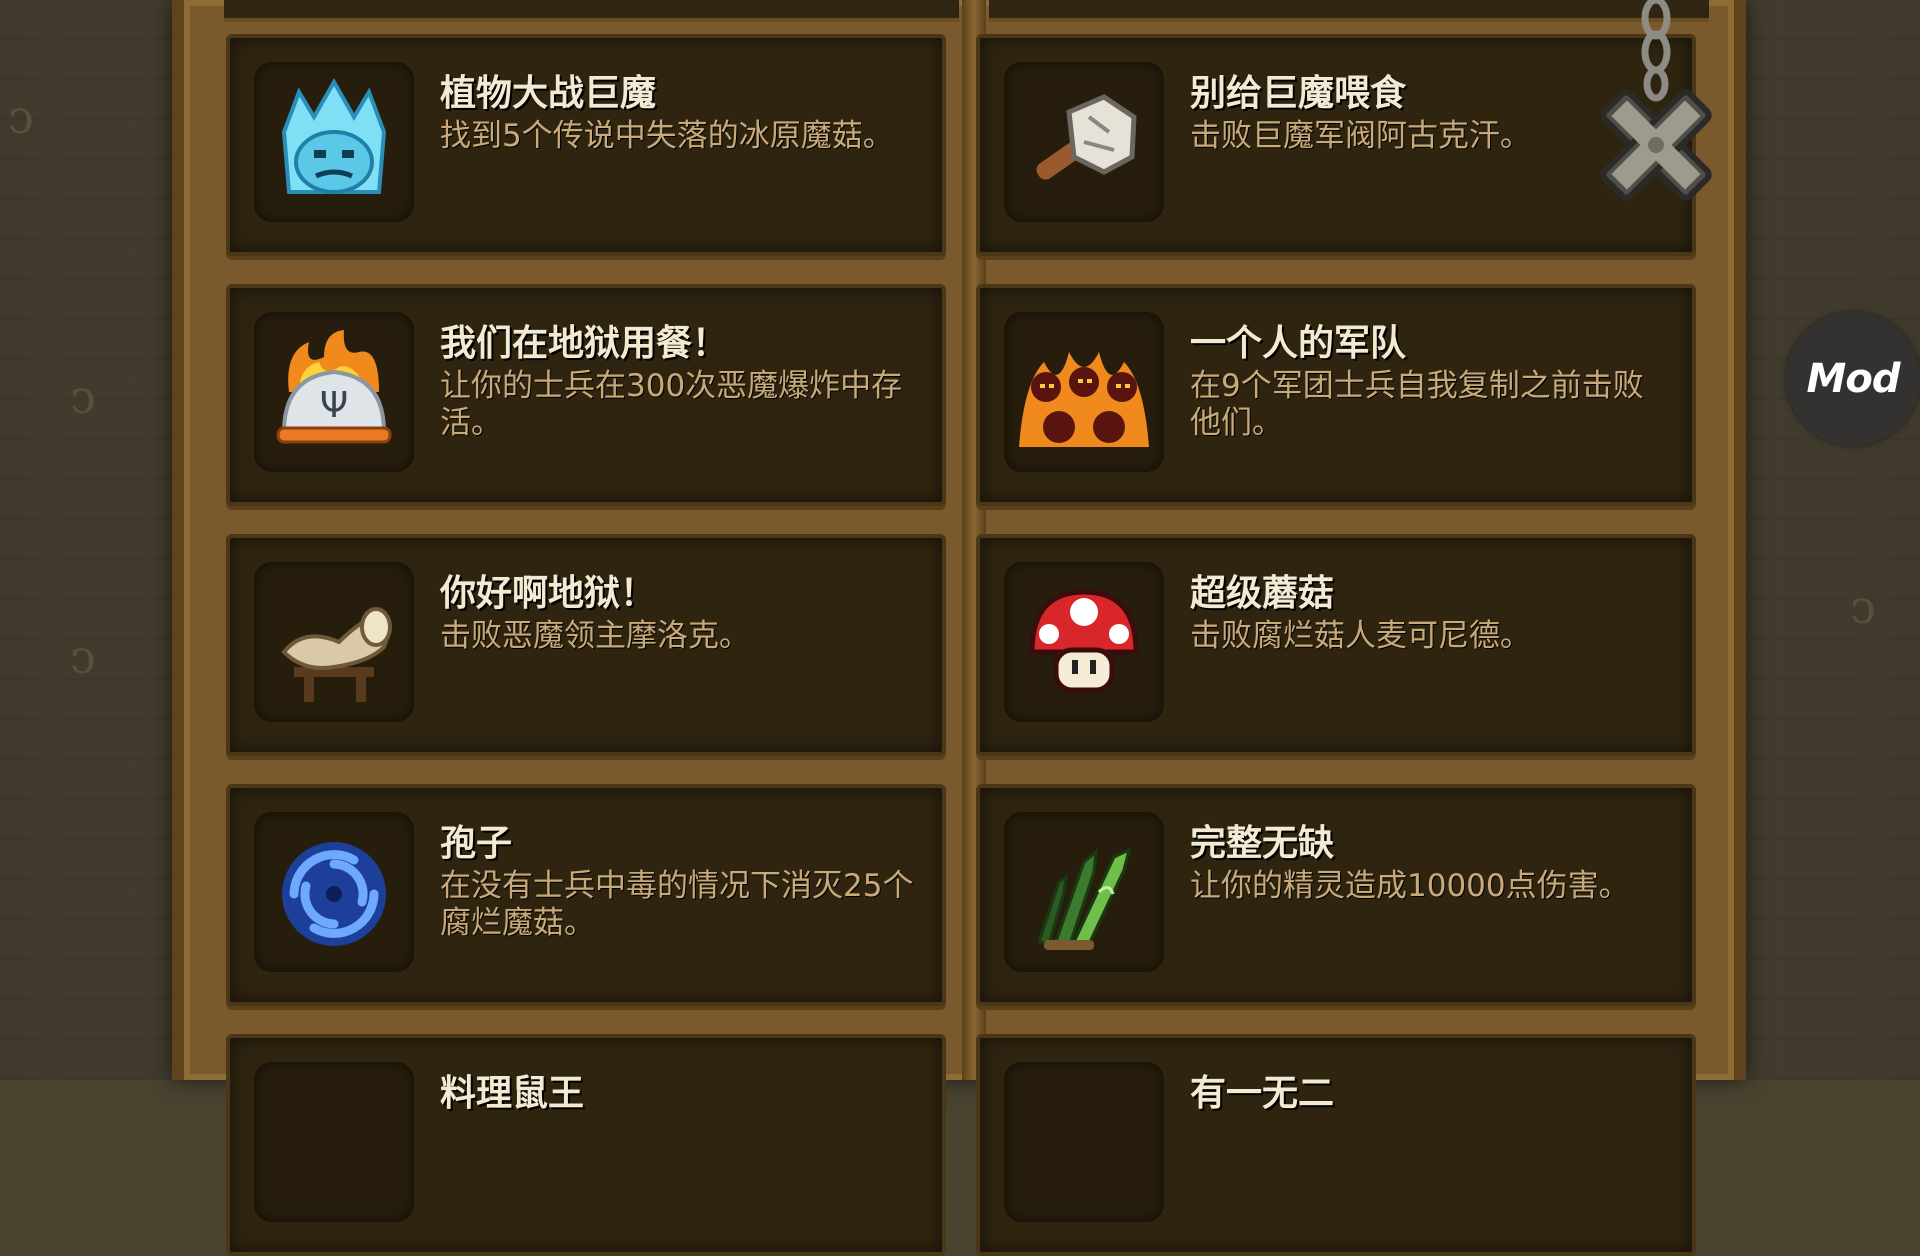  What do you see at coordinates (334, 142) in the screenshot?
I see `ice-golem-icon` at bounding box center [334, 142].